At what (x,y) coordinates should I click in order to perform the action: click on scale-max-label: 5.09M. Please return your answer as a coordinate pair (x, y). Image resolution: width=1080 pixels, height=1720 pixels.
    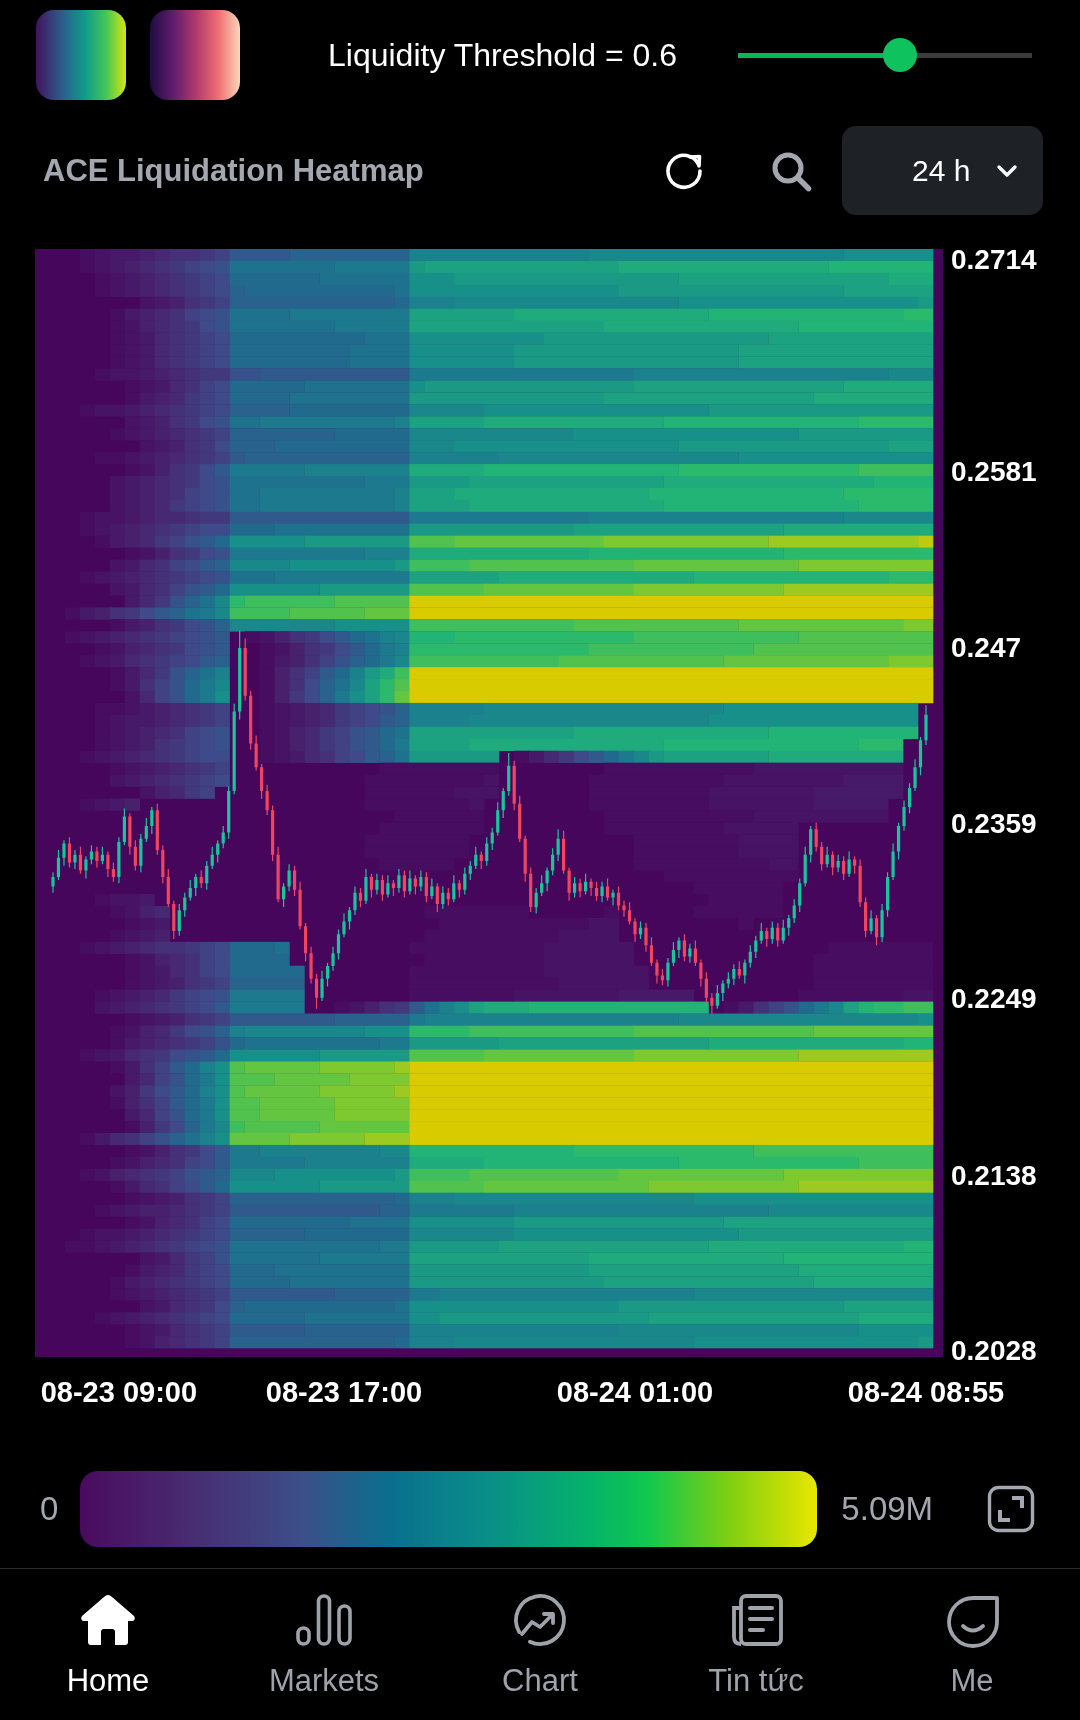
    Looking at the image, I should click on (887, 1509).